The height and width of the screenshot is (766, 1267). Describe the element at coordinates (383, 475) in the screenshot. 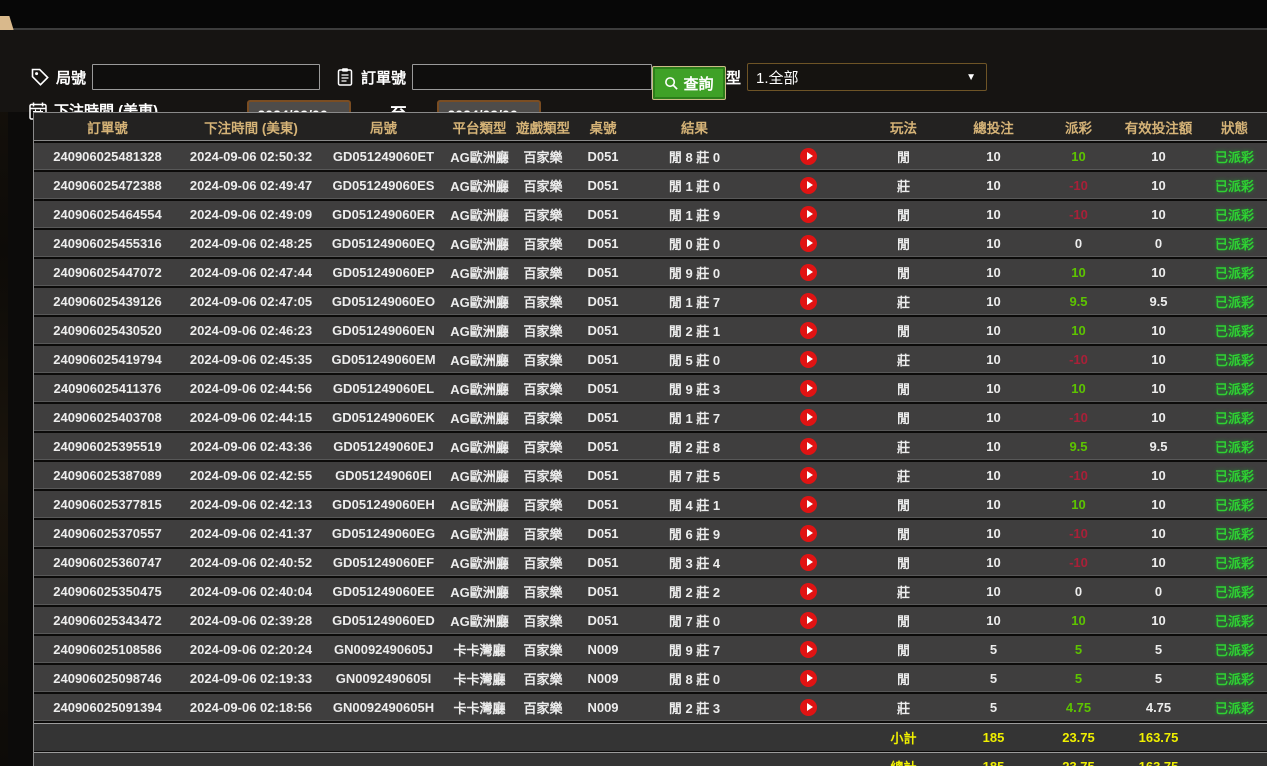

I see `cell-round: GD051249060EI` at that location.